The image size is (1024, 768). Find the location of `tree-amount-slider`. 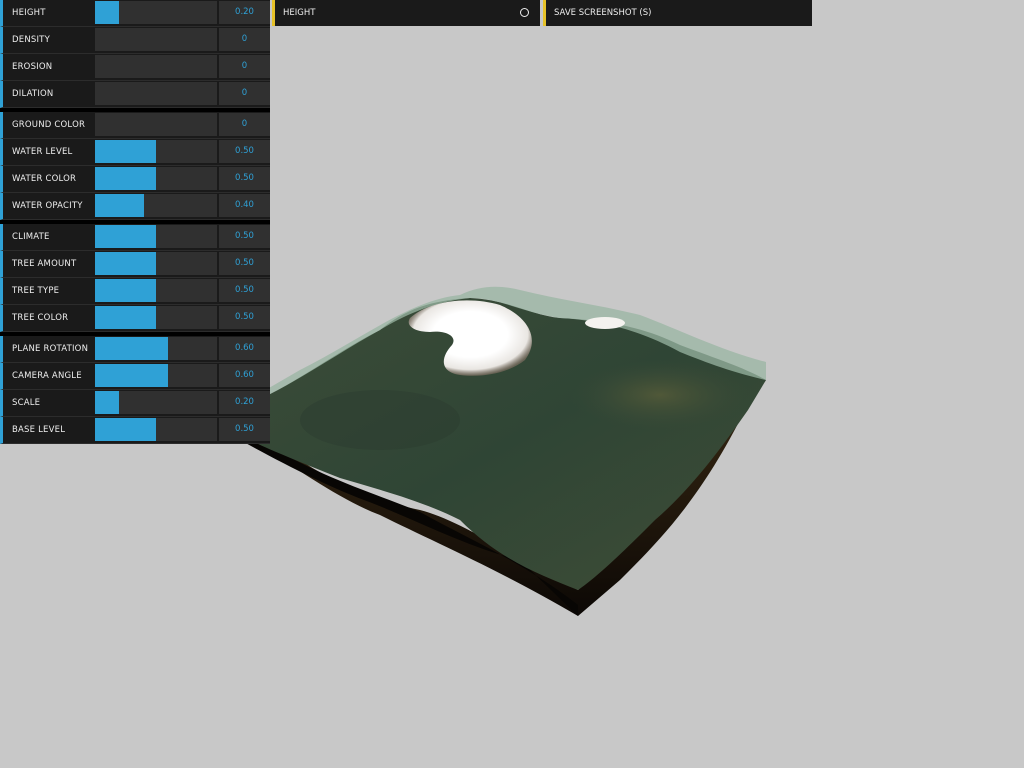

tree-amount-slider is located at coordinates (156, 263).